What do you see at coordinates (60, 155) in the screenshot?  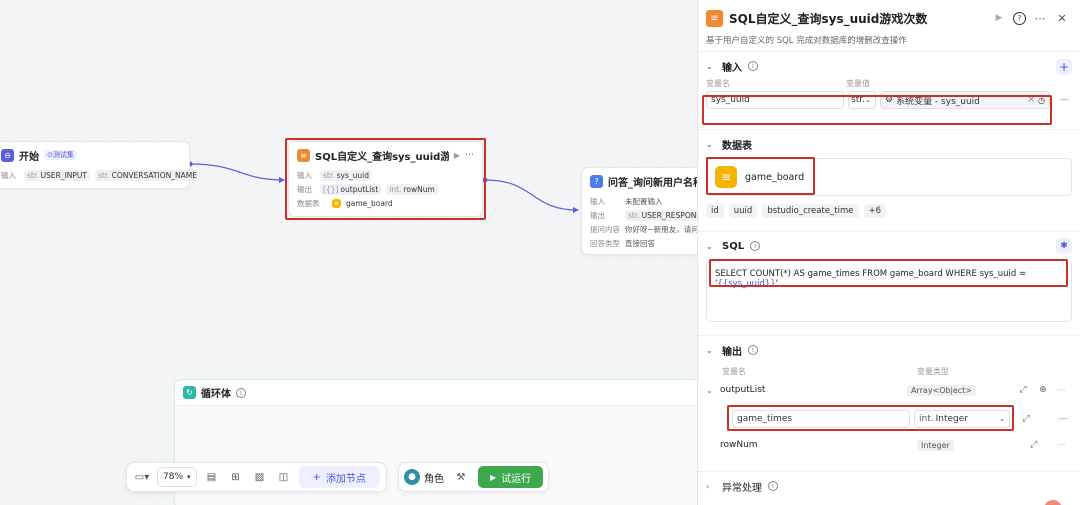 I see `test-set-badge: ⊙测试集` at bounding box center [60, 155].